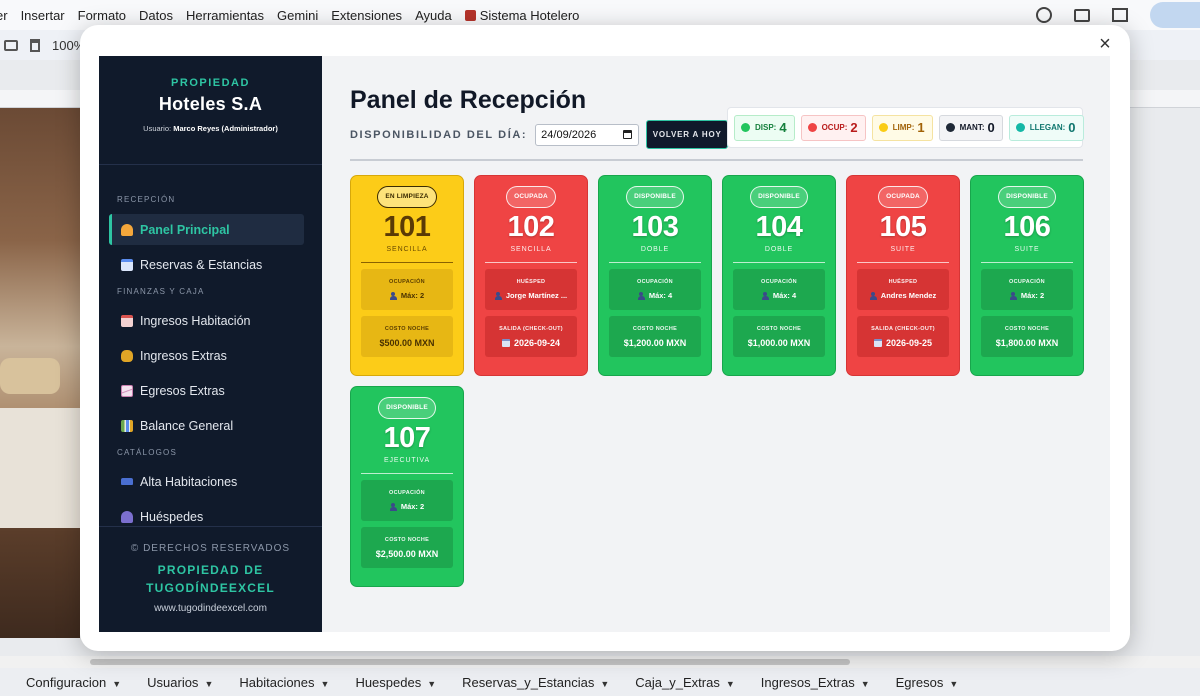 This screenshot has width=1200, height=696. What do you see at coordinates (1175, 15) in the screenshot?
I see `share-button` at bounding box center [1175, 15].